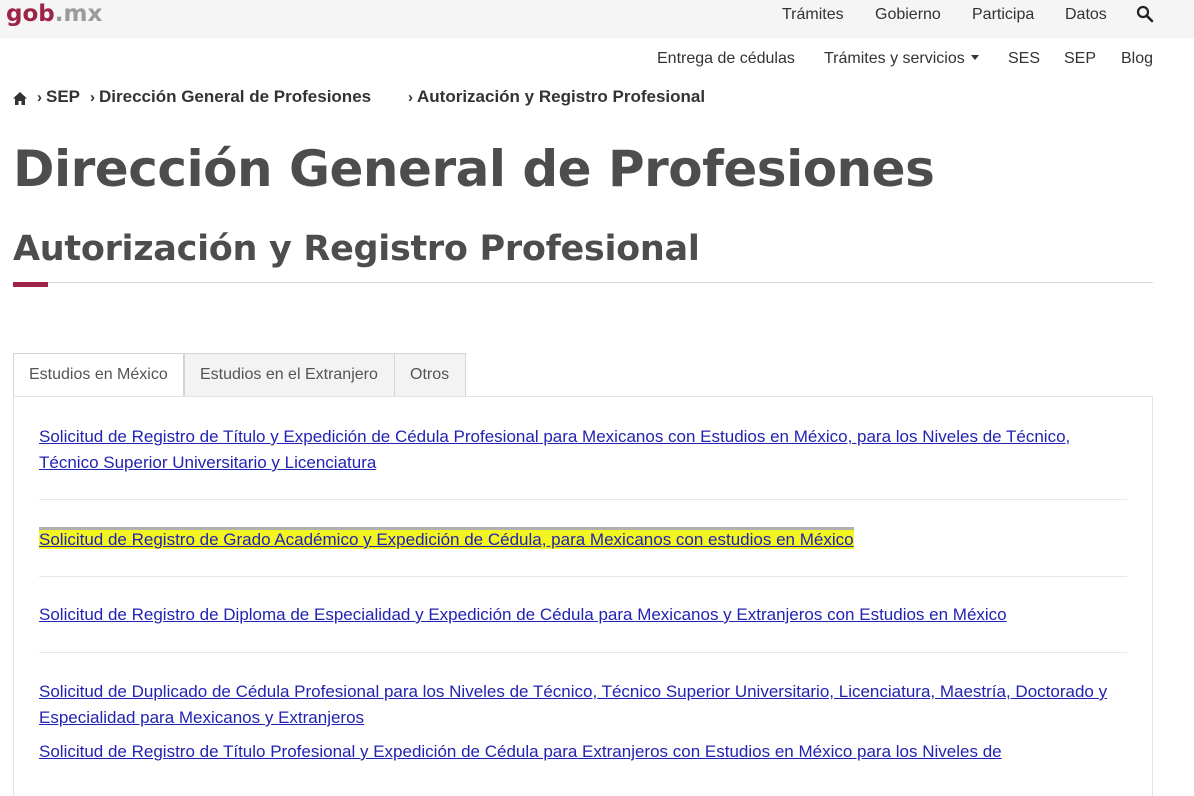  What do you see at coordinates (30, 284) in the screenshot?
I see `title-accent-bar` at bounding box center [30, 284].